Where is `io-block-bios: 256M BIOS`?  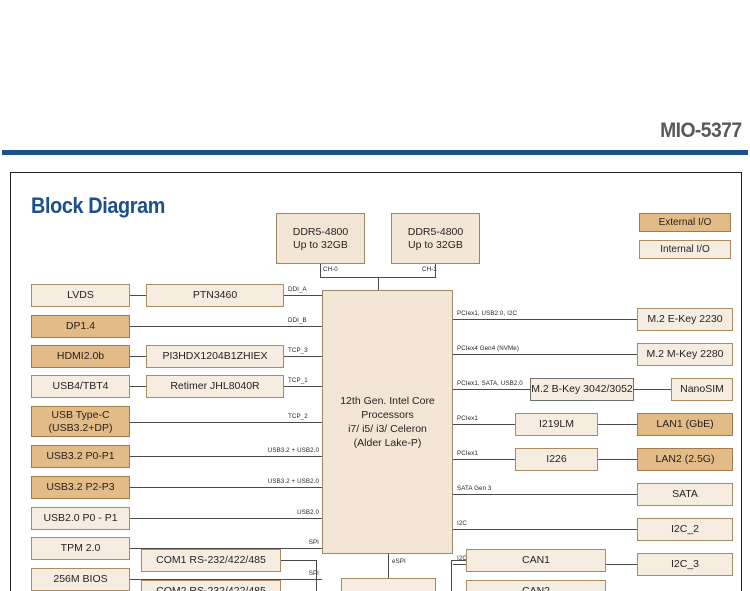 io-block-bios: 256M BIOS is located at coordinates (80, 579).